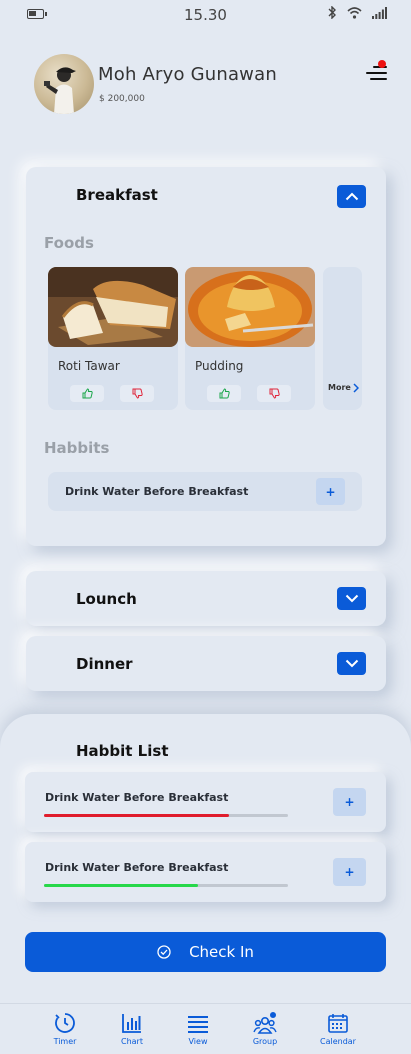 This screenshot has width=411, height=1054. I want to click on chevron-right-icon, so click(356, 388).